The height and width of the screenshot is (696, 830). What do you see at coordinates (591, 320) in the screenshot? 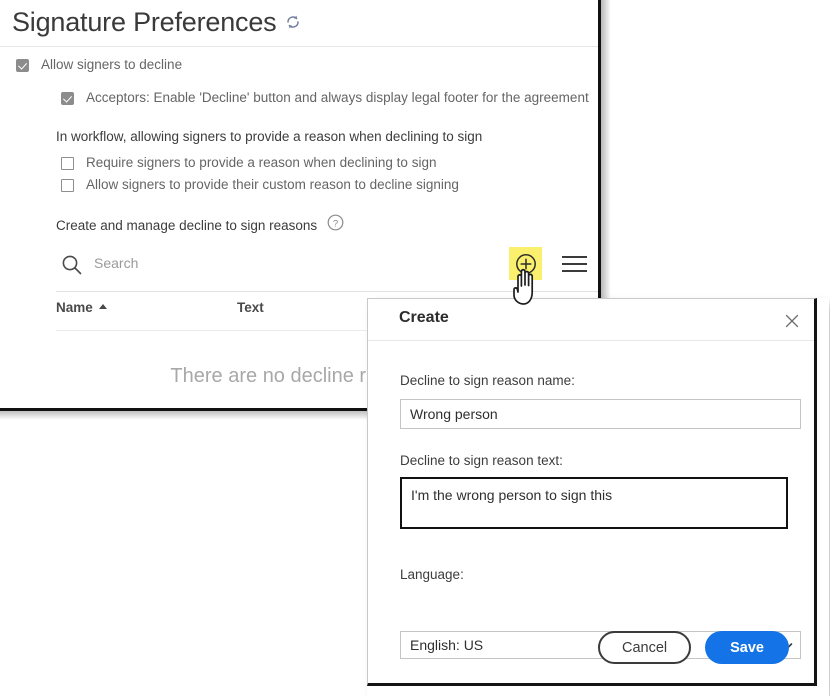
I see `dialog-header: Create` at bounding box center [591, 320].